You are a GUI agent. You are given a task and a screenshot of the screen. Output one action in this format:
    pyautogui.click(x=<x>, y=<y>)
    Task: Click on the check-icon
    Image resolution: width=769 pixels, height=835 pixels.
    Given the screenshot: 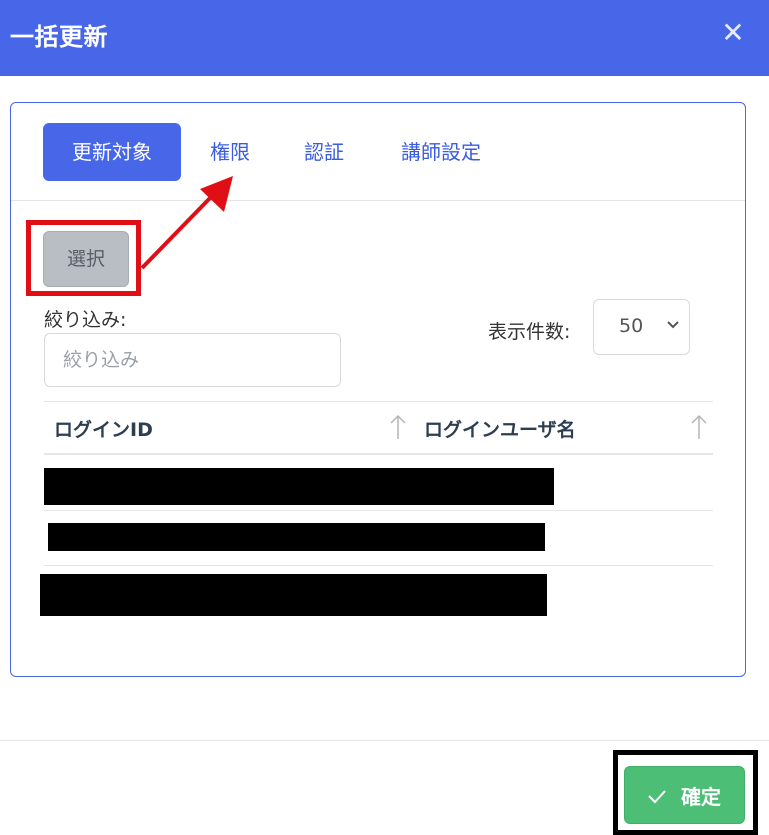 What is the action you would take?
    pyautogui.click(x=657, y=797)
    